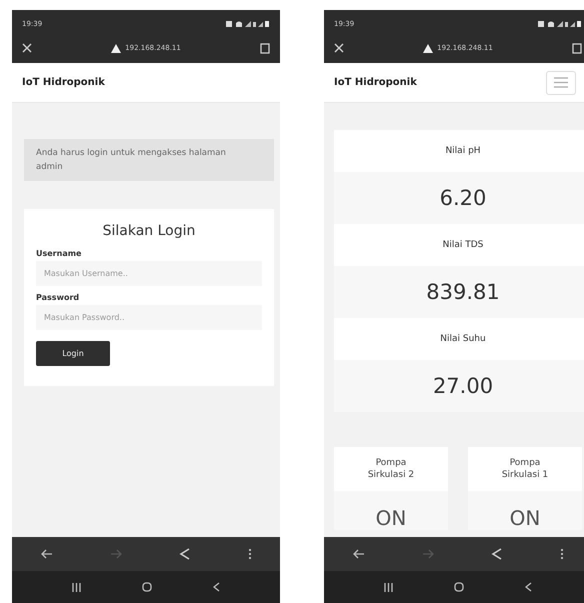 The height and width of the screenshot is (603, 584). What do you see at coordinates (58, 297) in the screenshot?
I see `field-label: Password` at bounding box center [58, 297].